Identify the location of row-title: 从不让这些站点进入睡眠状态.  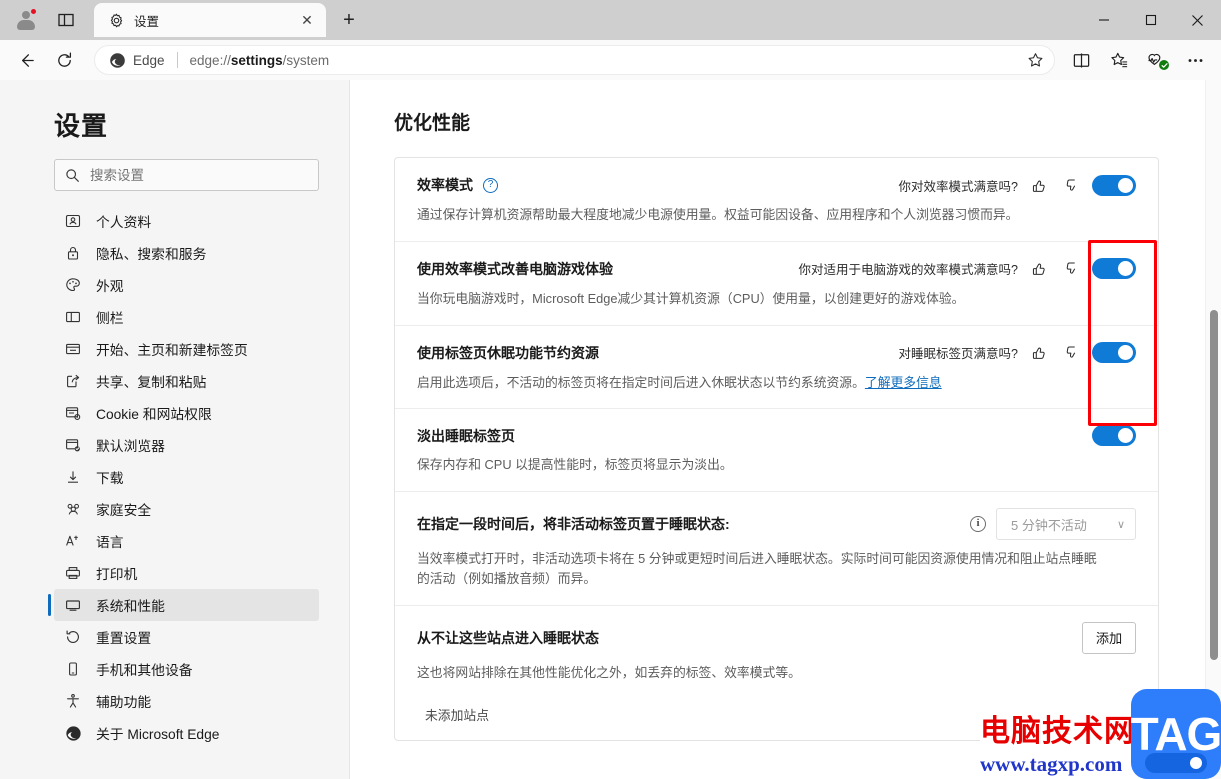
(508, 637).